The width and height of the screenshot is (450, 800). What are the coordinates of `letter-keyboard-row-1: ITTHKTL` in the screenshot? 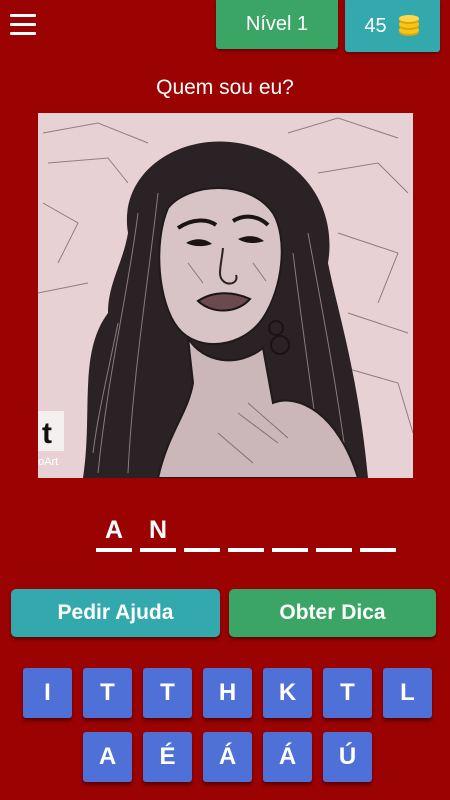 It's located at (227, 693).